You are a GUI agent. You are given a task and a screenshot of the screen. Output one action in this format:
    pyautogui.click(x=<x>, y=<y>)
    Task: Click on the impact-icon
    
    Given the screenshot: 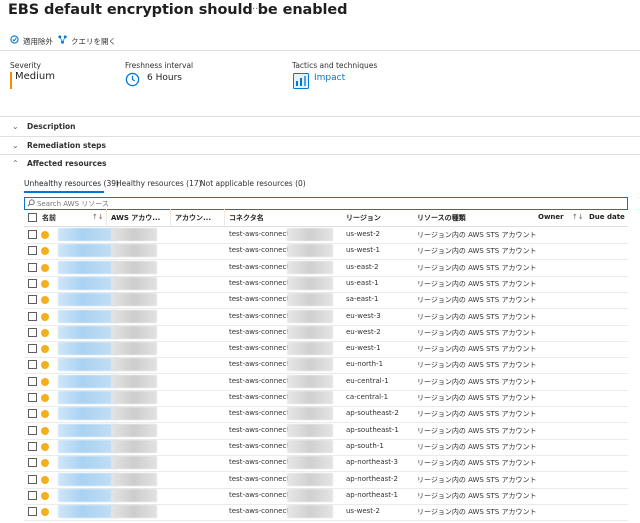 What is the action you would take?
    pyautogui.click(x=301, y=83)
    